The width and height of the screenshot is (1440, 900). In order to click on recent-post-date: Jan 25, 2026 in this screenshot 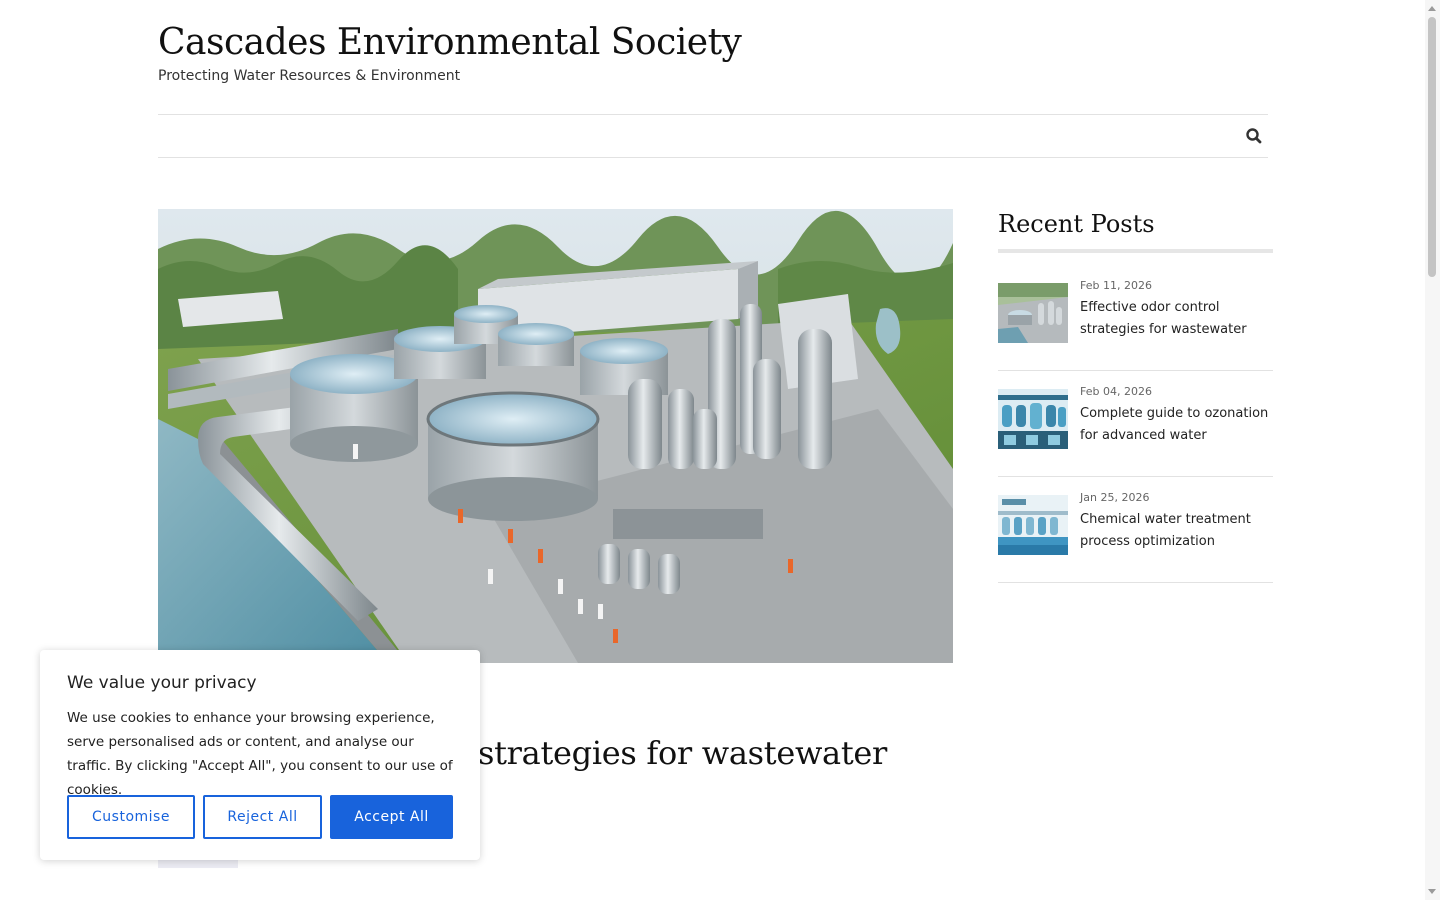, I will do `click(1115, 497)`.